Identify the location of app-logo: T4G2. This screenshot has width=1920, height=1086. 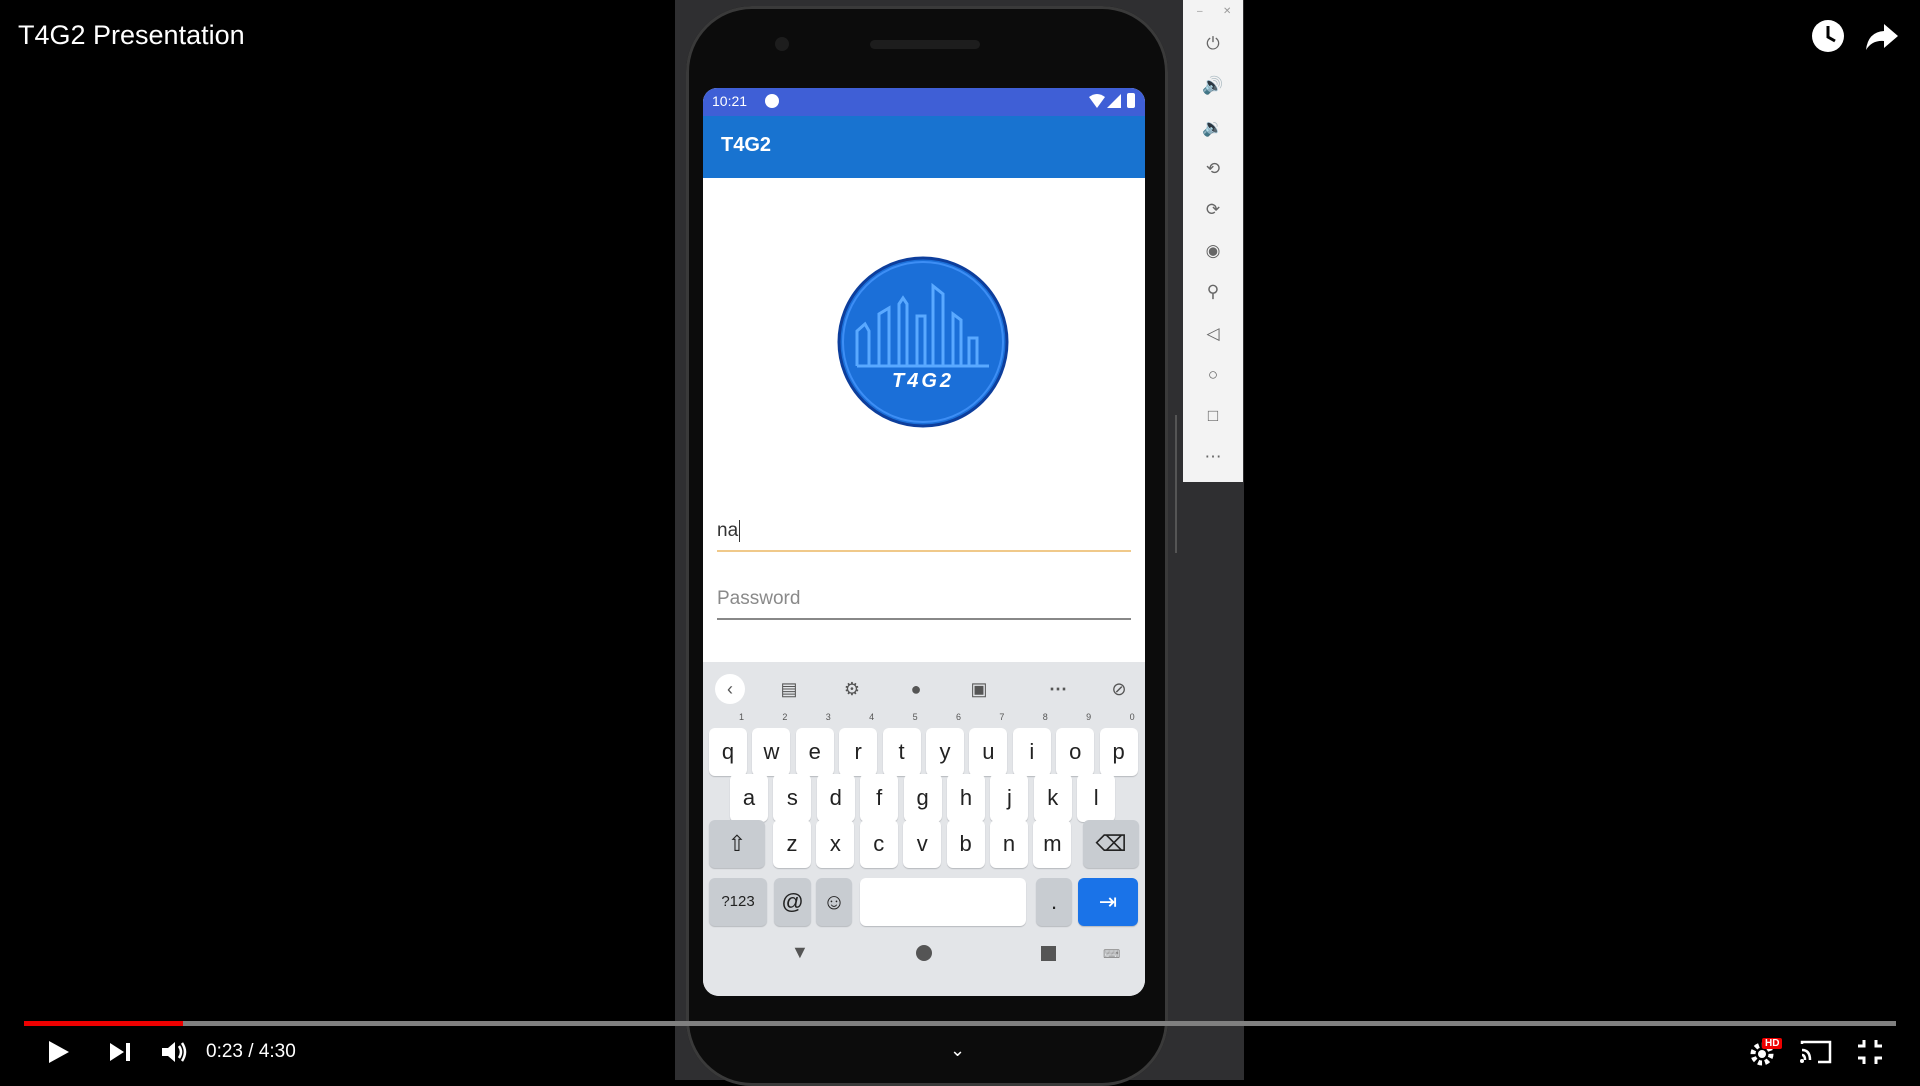
(923, 342).